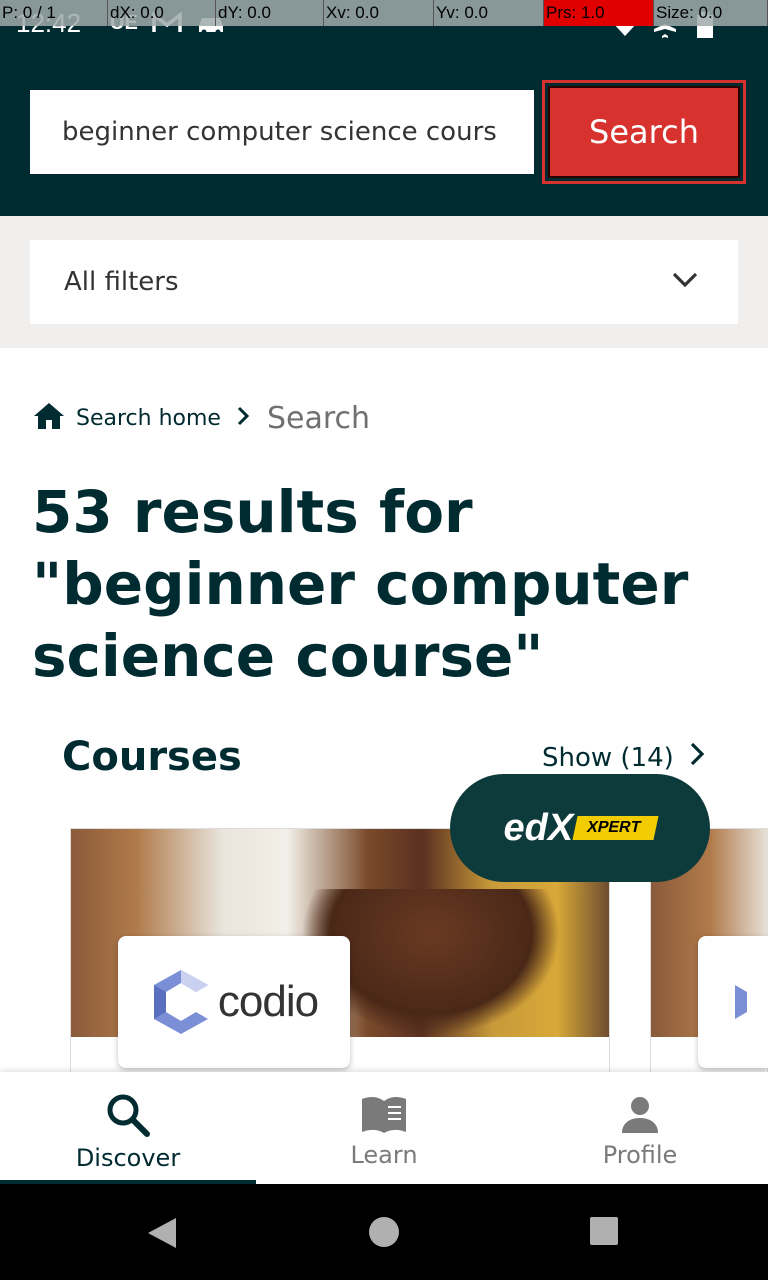  Describe the element at coordinates (148, 418) in the screenshot. I see `breadcrumb-search-home-link: Search home` at that location.